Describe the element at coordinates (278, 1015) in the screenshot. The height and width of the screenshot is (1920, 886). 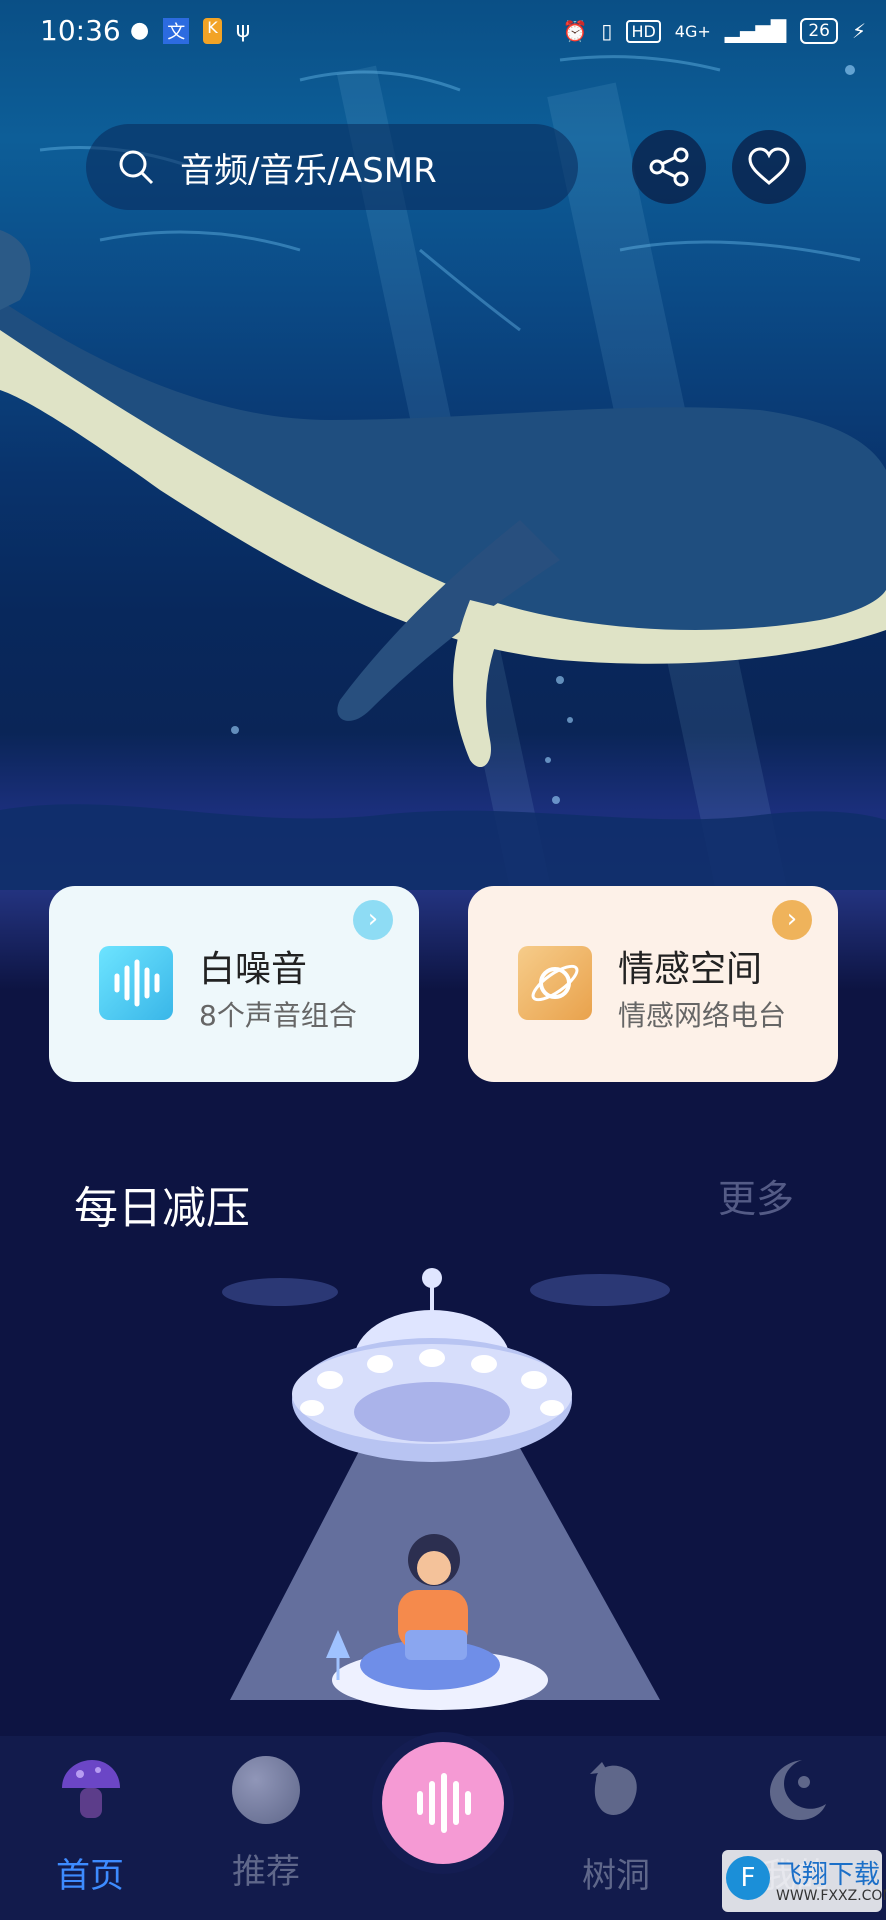
I see `card-subtitle: 8个声音组合` at that location.